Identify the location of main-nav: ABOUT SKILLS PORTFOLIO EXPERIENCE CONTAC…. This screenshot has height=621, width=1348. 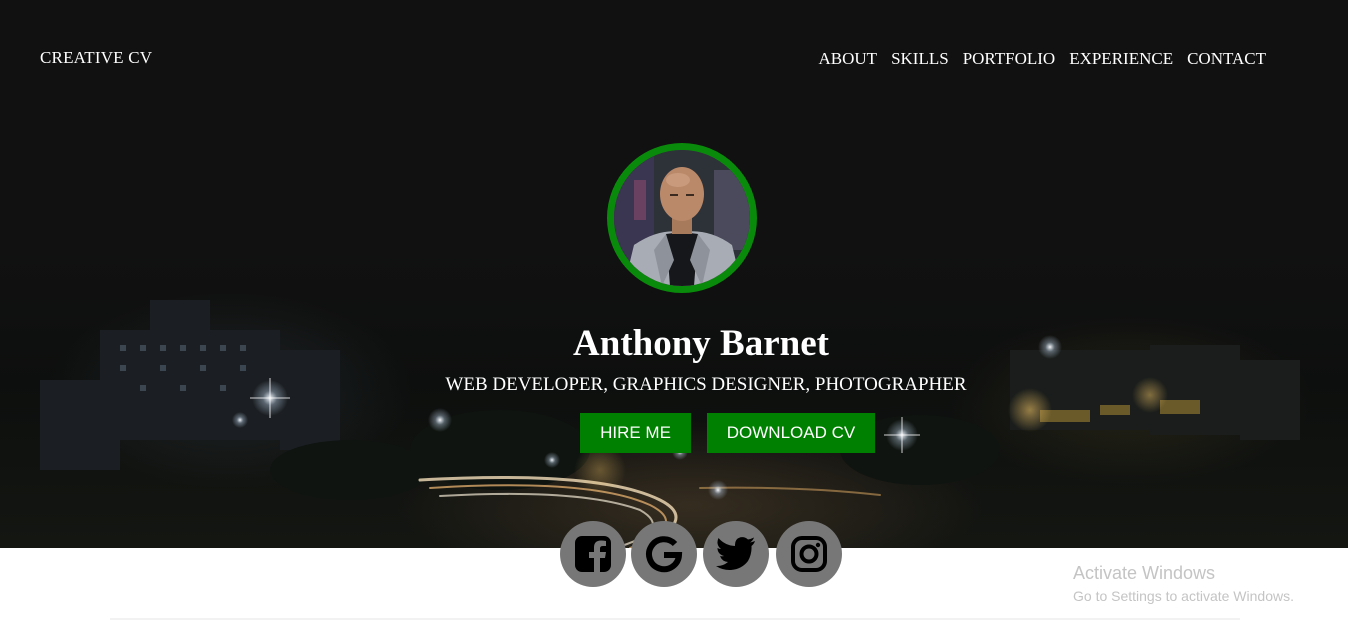
(1043, 59).